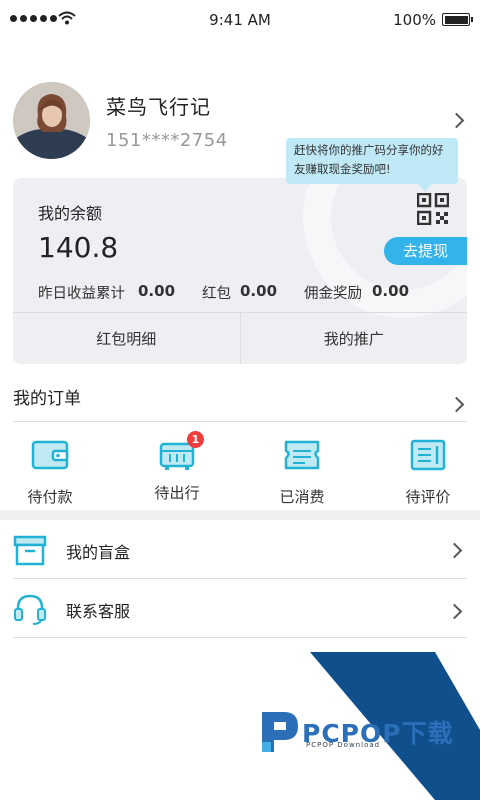  I want to click on promo-tooltip: 赶快将你的推广码分享你的好友赚取现金奖励吧!, so click(372, 165).